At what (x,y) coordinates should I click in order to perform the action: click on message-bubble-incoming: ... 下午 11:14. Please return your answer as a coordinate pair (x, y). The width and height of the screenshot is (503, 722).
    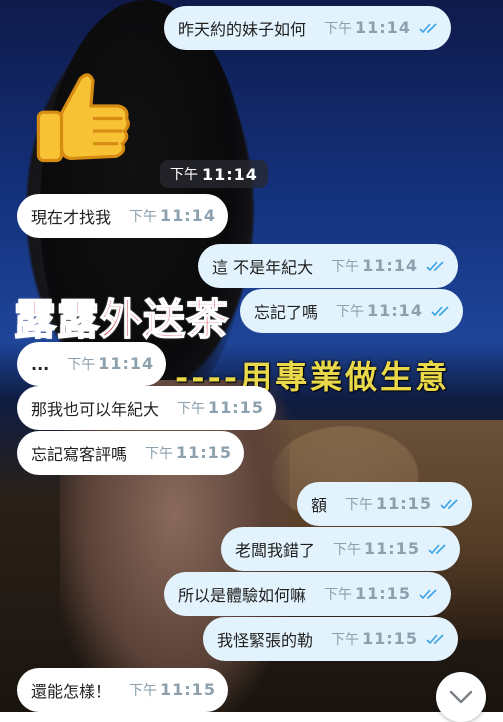
    Looking at the image, I should click on (92, 364).